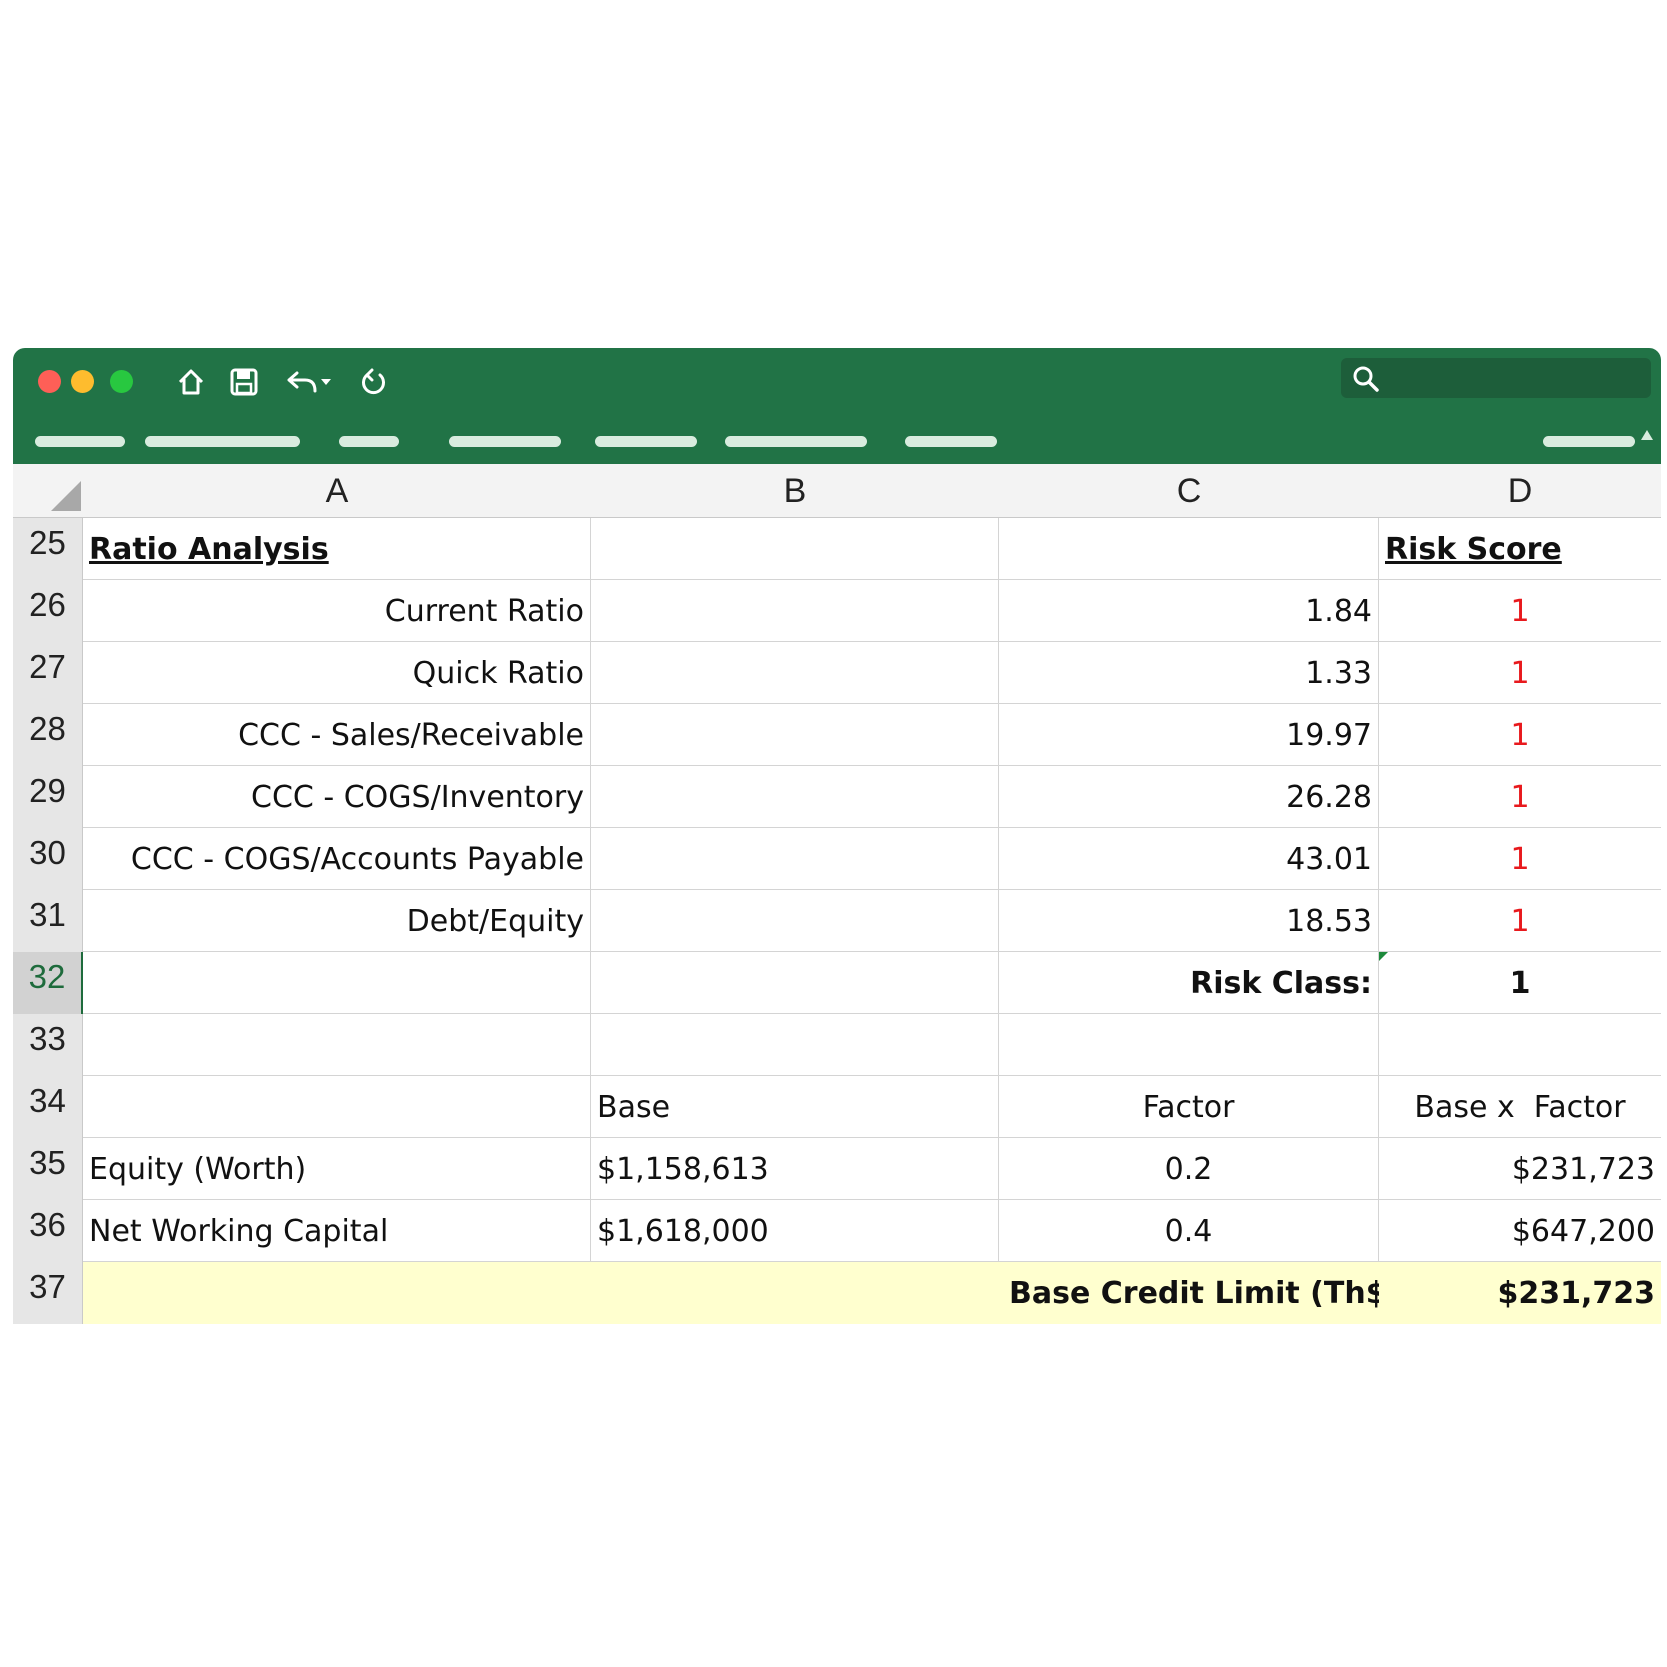 The width and height of the screenshot is (1667, 1667). What do you see at coordinates (48, 983) in the screenshot?
I see `row-header-selected: 32` at bounding box center [48, 983].